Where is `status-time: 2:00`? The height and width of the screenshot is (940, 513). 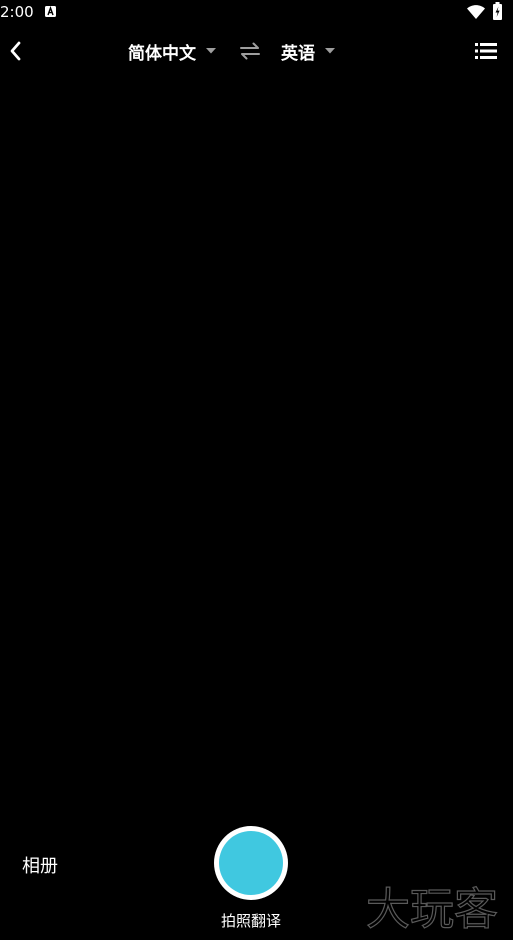
status-time: 2:00 is located at coordinates (17, 12).